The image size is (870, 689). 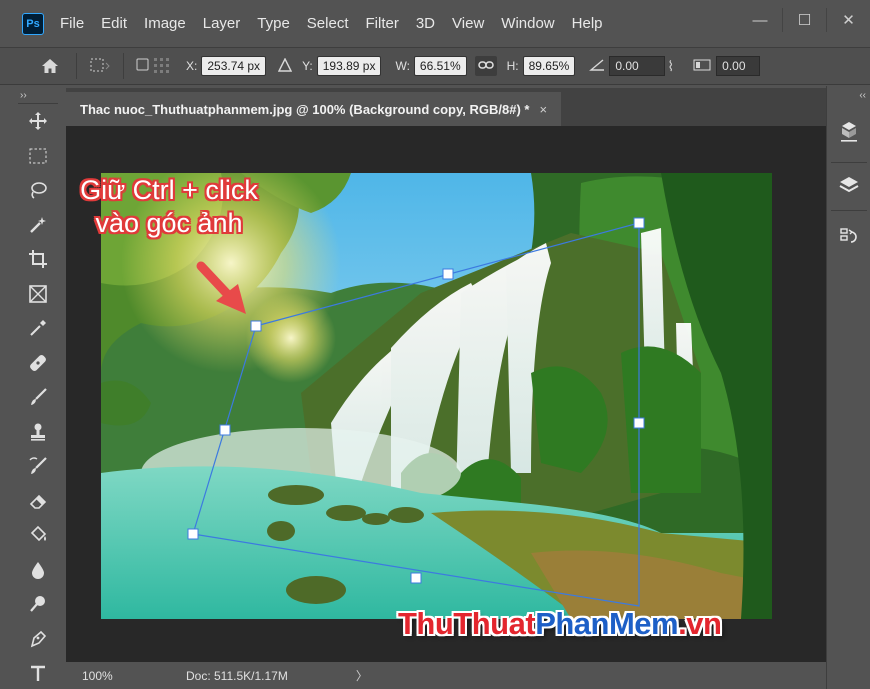 I want to click on y-position-field: 193.89 px, so click(x=349, y=66).